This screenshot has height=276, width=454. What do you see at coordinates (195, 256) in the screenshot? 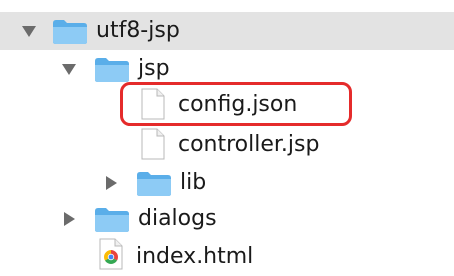
I see `tree-item-label: index.html` at bounding box center [195, 256].